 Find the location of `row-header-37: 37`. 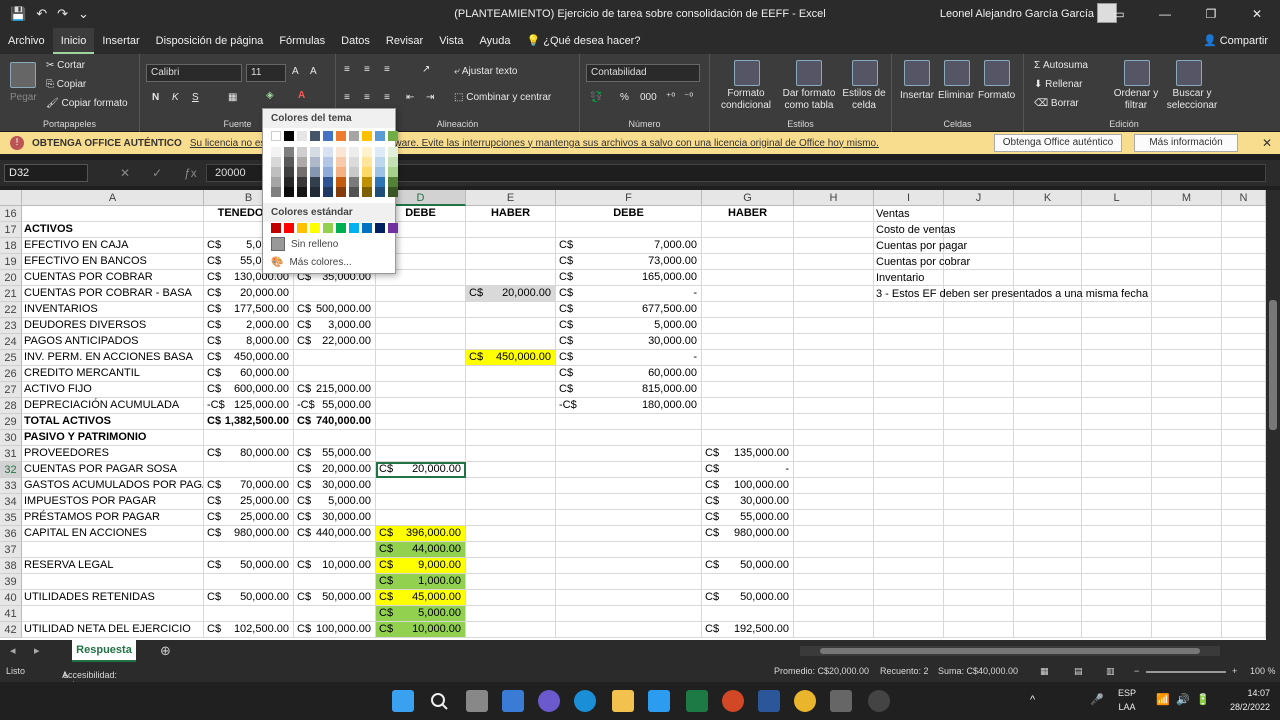

row-header-37: 37 is located at coordinates (11, 550).